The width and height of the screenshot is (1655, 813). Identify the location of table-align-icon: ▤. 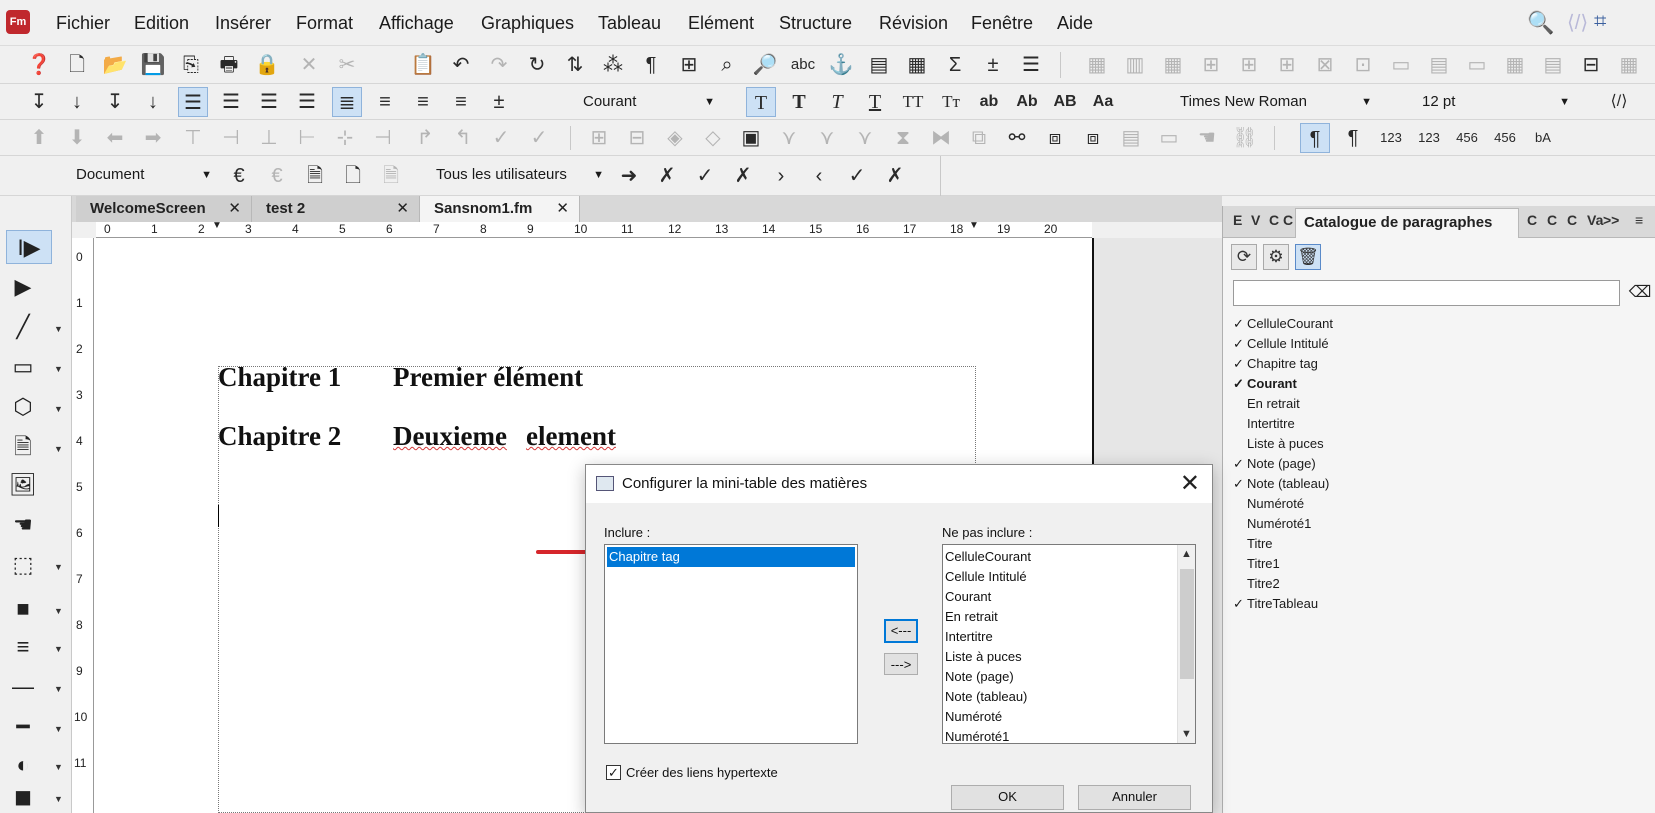
(1439, 65).